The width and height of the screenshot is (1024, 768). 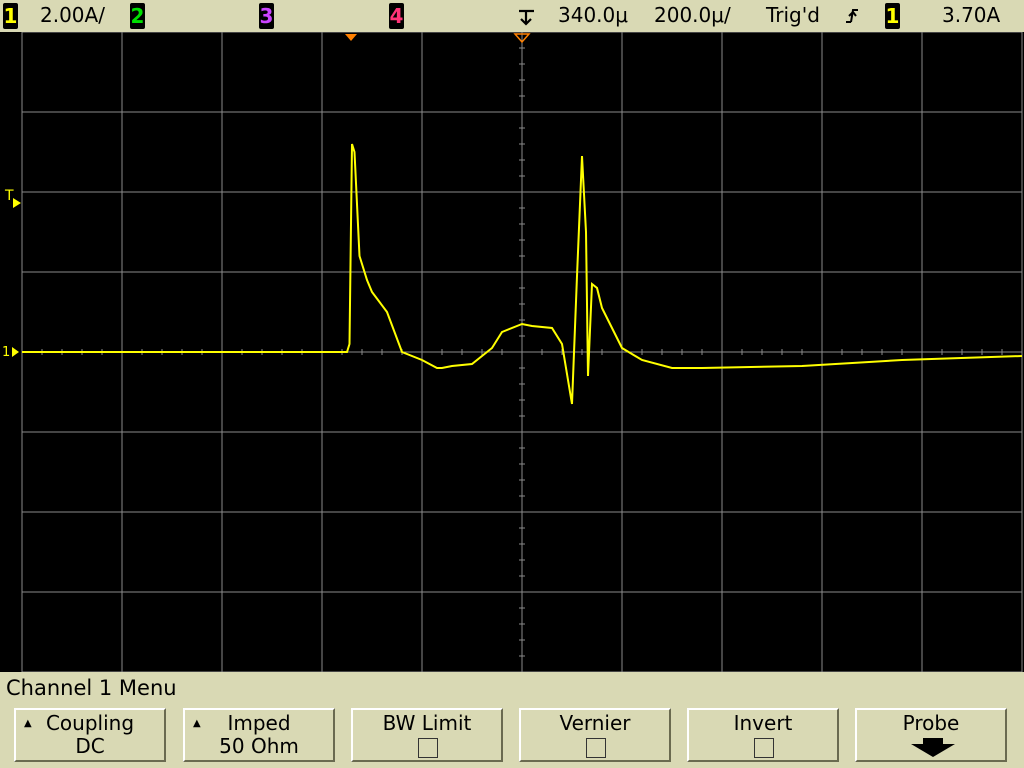 What do you see at coordinates (91, 688) in the screenshot?
I see `menu-title: Channel 1 Menu` at bounding box center [91, 688].